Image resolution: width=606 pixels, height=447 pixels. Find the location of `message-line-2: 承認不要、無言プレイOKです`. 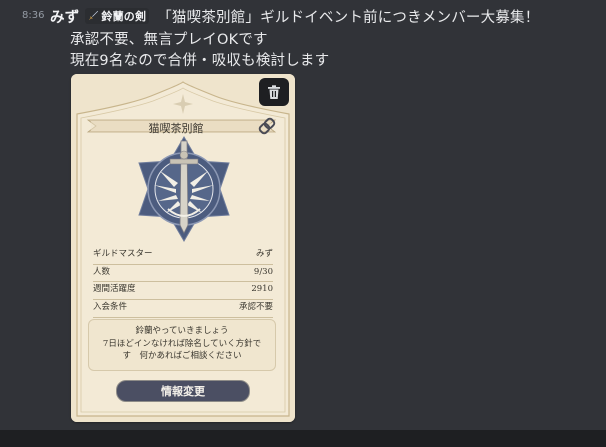

message-line-2: 承認不要、無言プレイOKです is located at coordinates (169, 40).